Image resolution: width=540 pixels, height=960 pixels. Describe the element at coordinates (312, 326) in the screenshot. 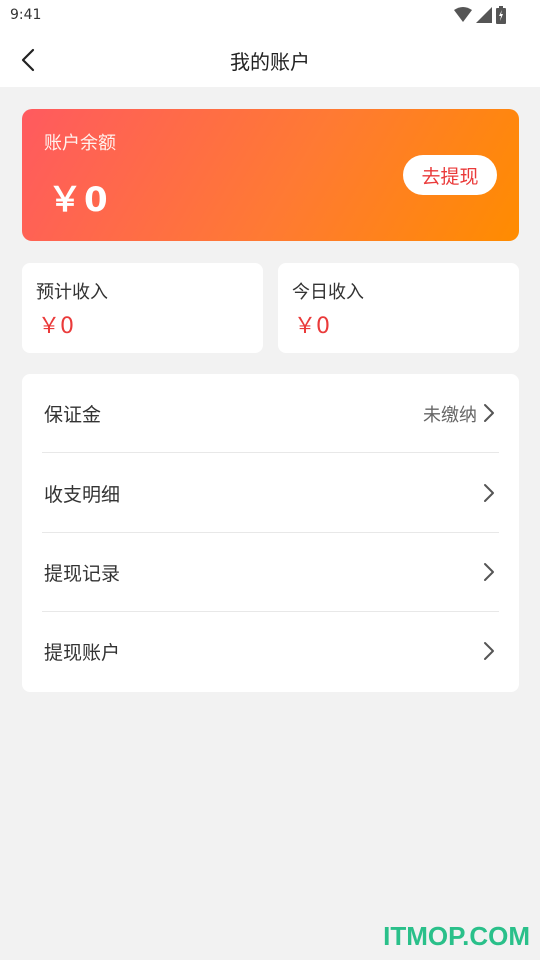

I see `today-income-value: ￥0` at that location.